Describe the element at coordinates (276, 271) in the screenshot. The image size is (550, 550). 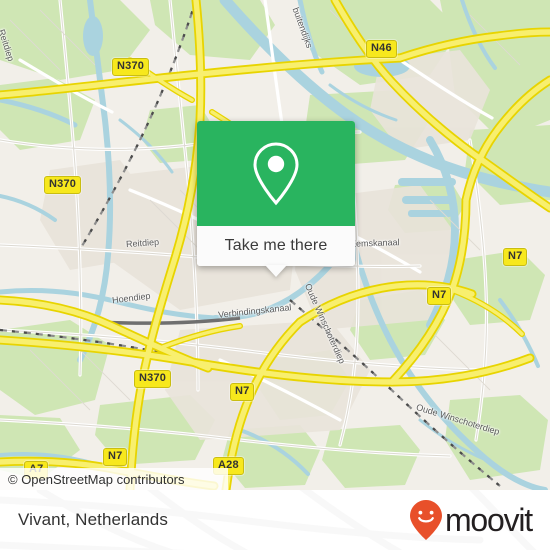
I see `card-pointer-tail` at that location.